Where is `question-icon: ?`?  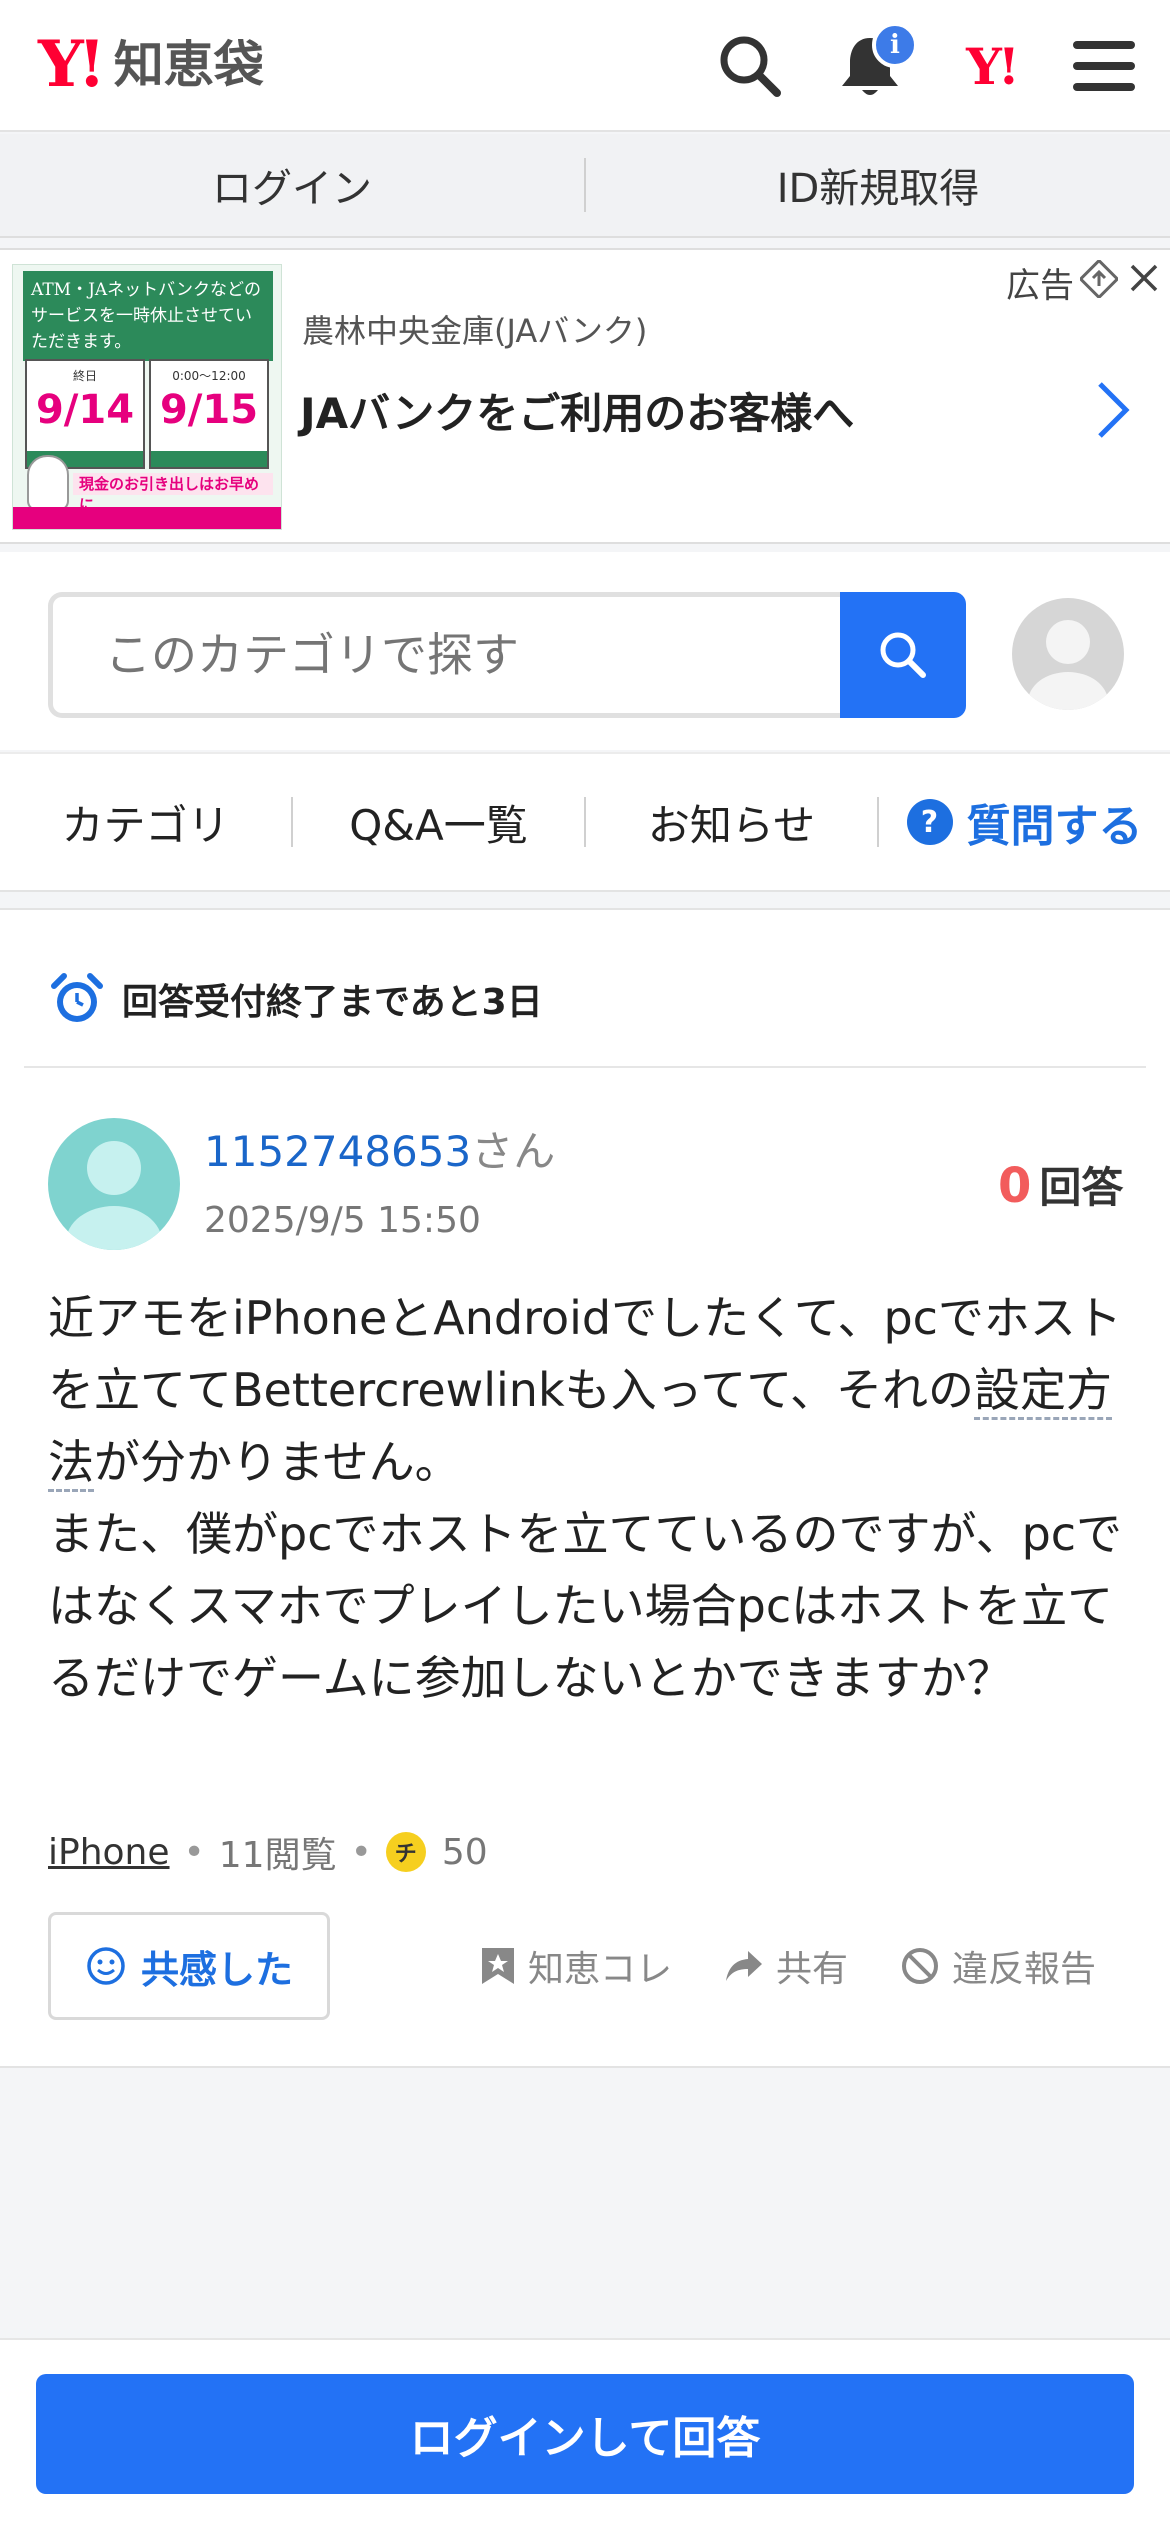 question-icon: ? is located at coordinates (929, 822).